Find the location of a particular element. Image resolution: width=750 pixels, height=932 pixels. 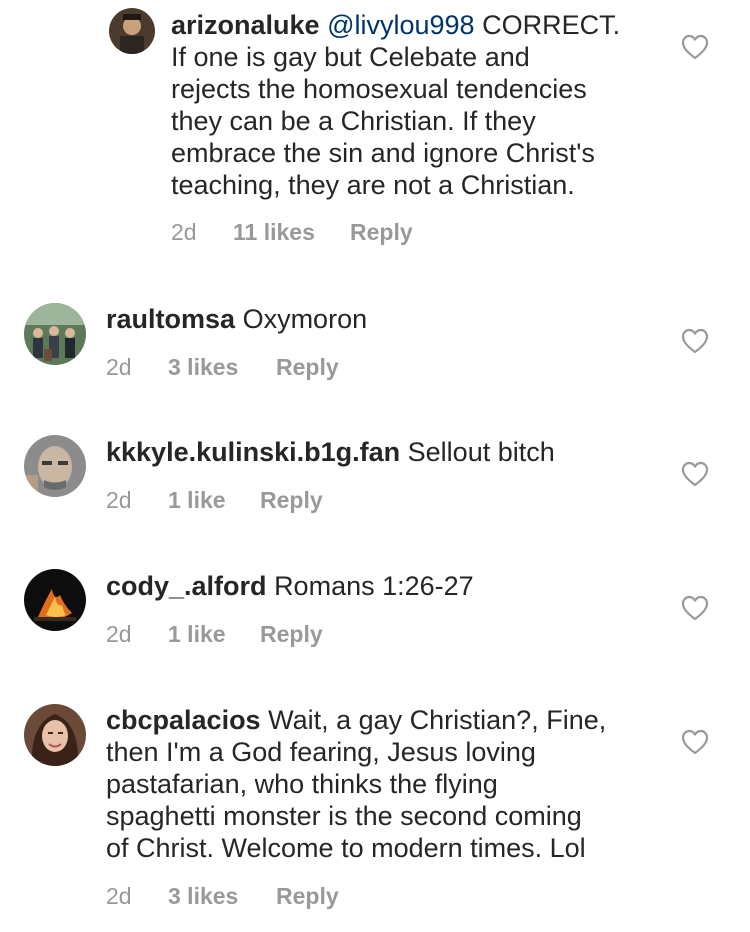

comment-text: kkkyle.kulinski.b1g.fan Sellout bitch is located at coordinates (386, 452).